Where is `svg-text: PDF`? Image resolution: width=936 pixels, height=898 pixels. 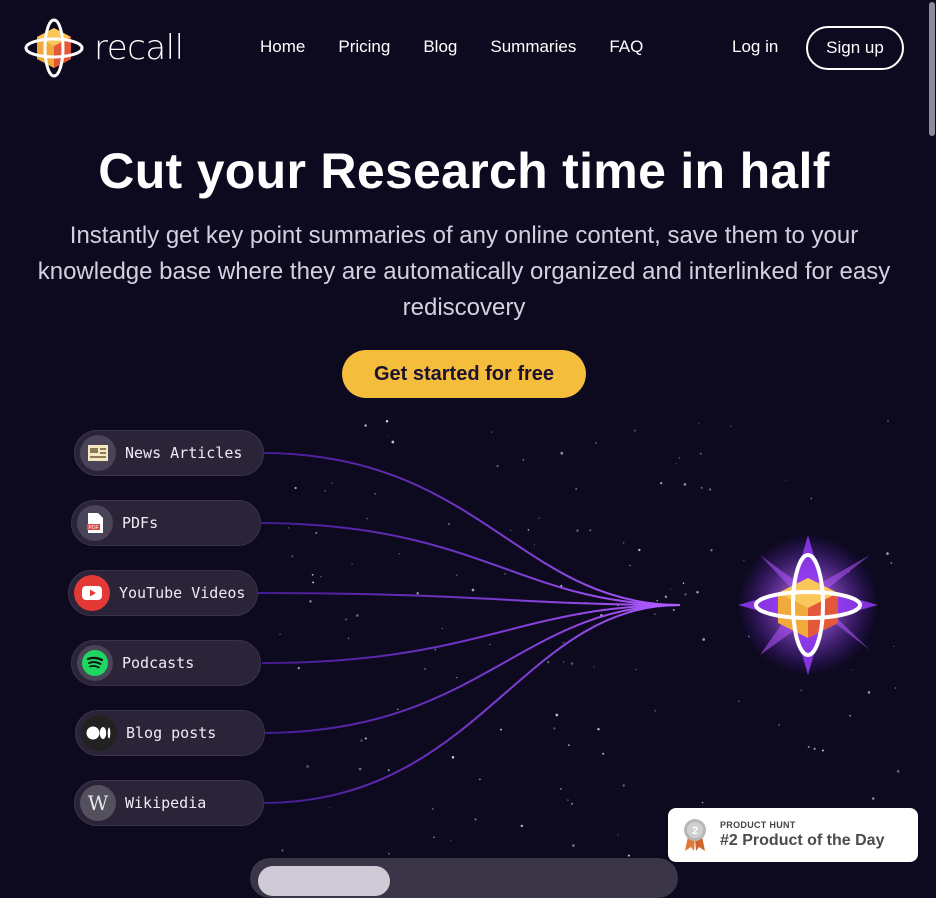
svg-text: PDF is located at coordinates (94, 528).